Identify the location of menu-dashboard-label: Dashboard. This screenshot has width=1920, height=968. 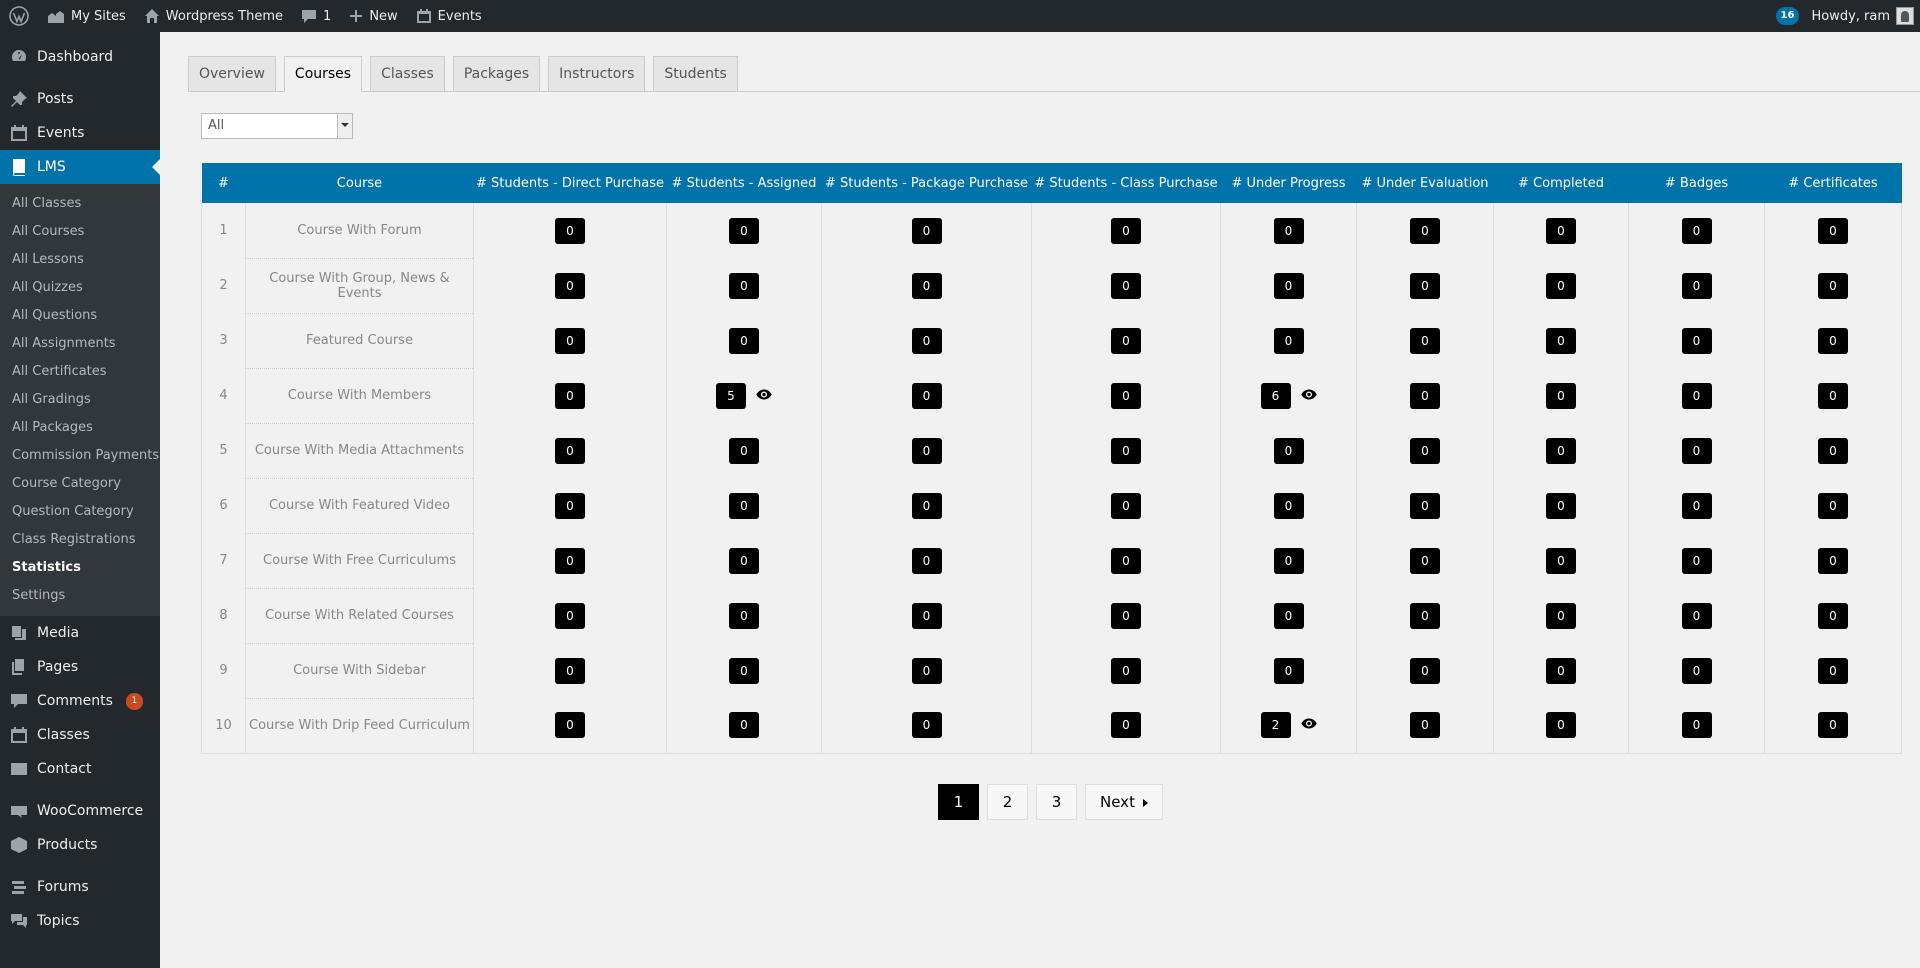
(75, 57).